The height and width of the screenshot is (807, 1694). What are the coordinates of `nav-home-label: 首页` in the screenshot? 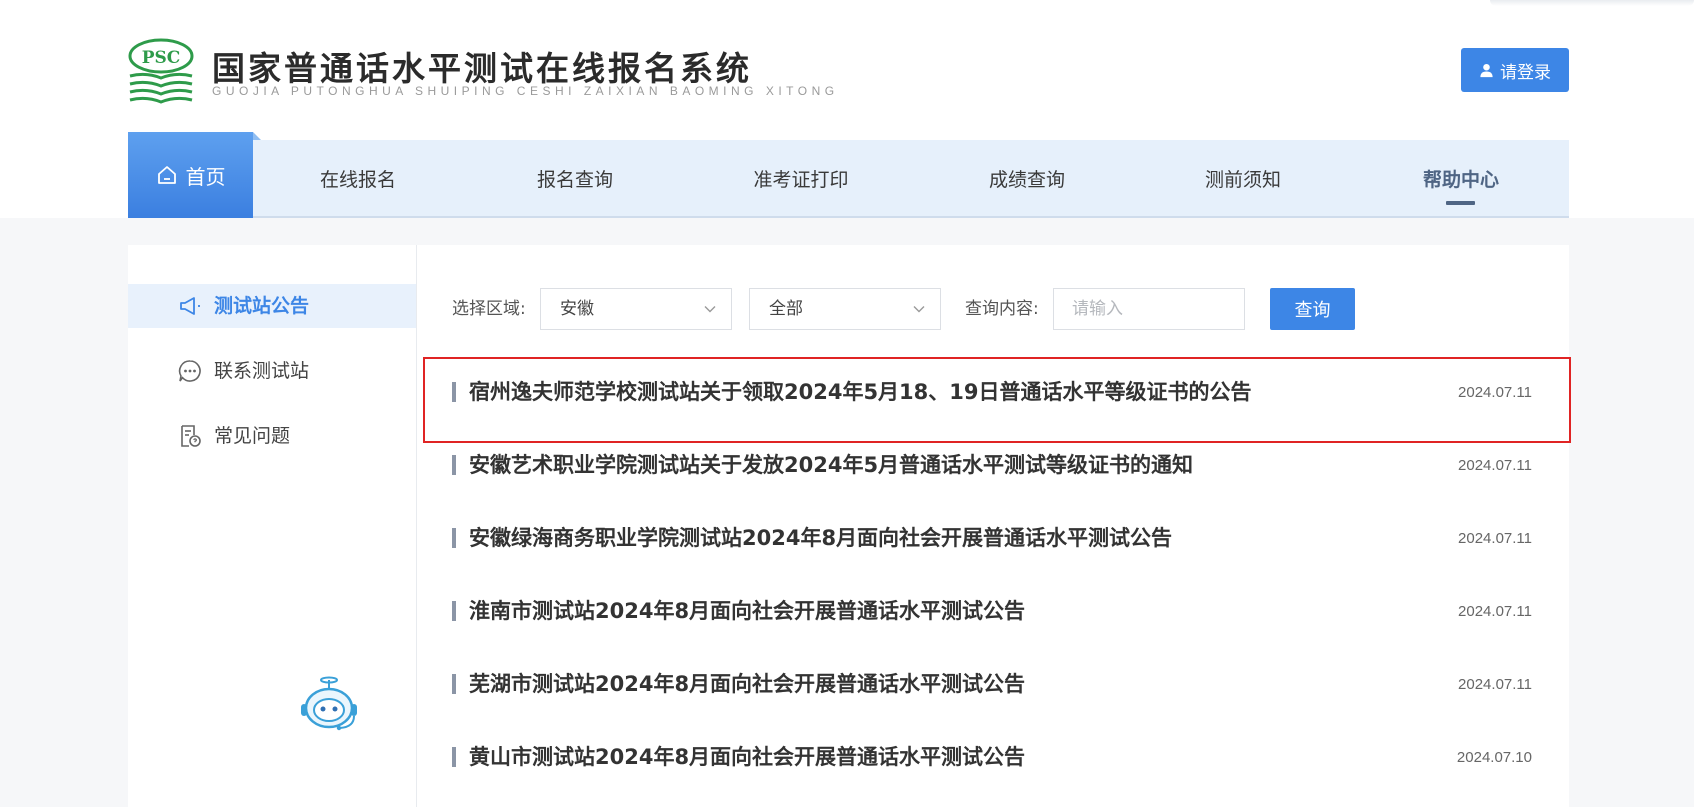 It's located at (205, 176).